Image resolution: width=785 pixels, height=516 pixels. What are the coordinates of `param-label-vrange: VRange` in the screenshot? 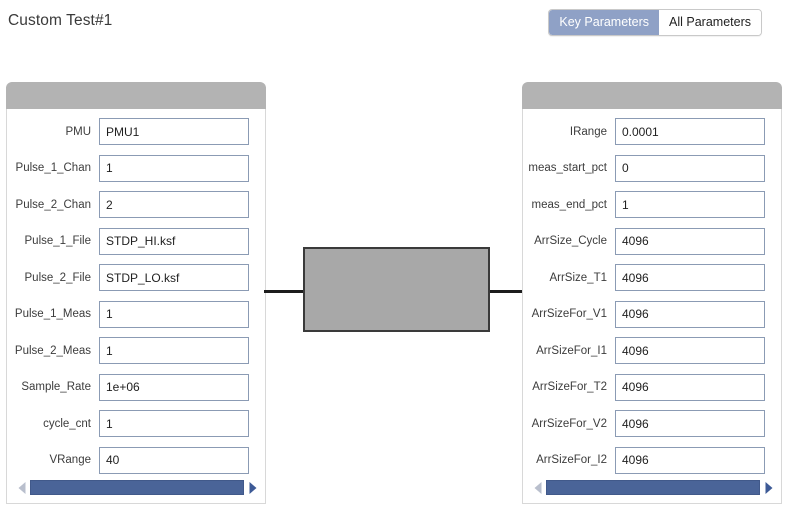 It's located at (70, 460).